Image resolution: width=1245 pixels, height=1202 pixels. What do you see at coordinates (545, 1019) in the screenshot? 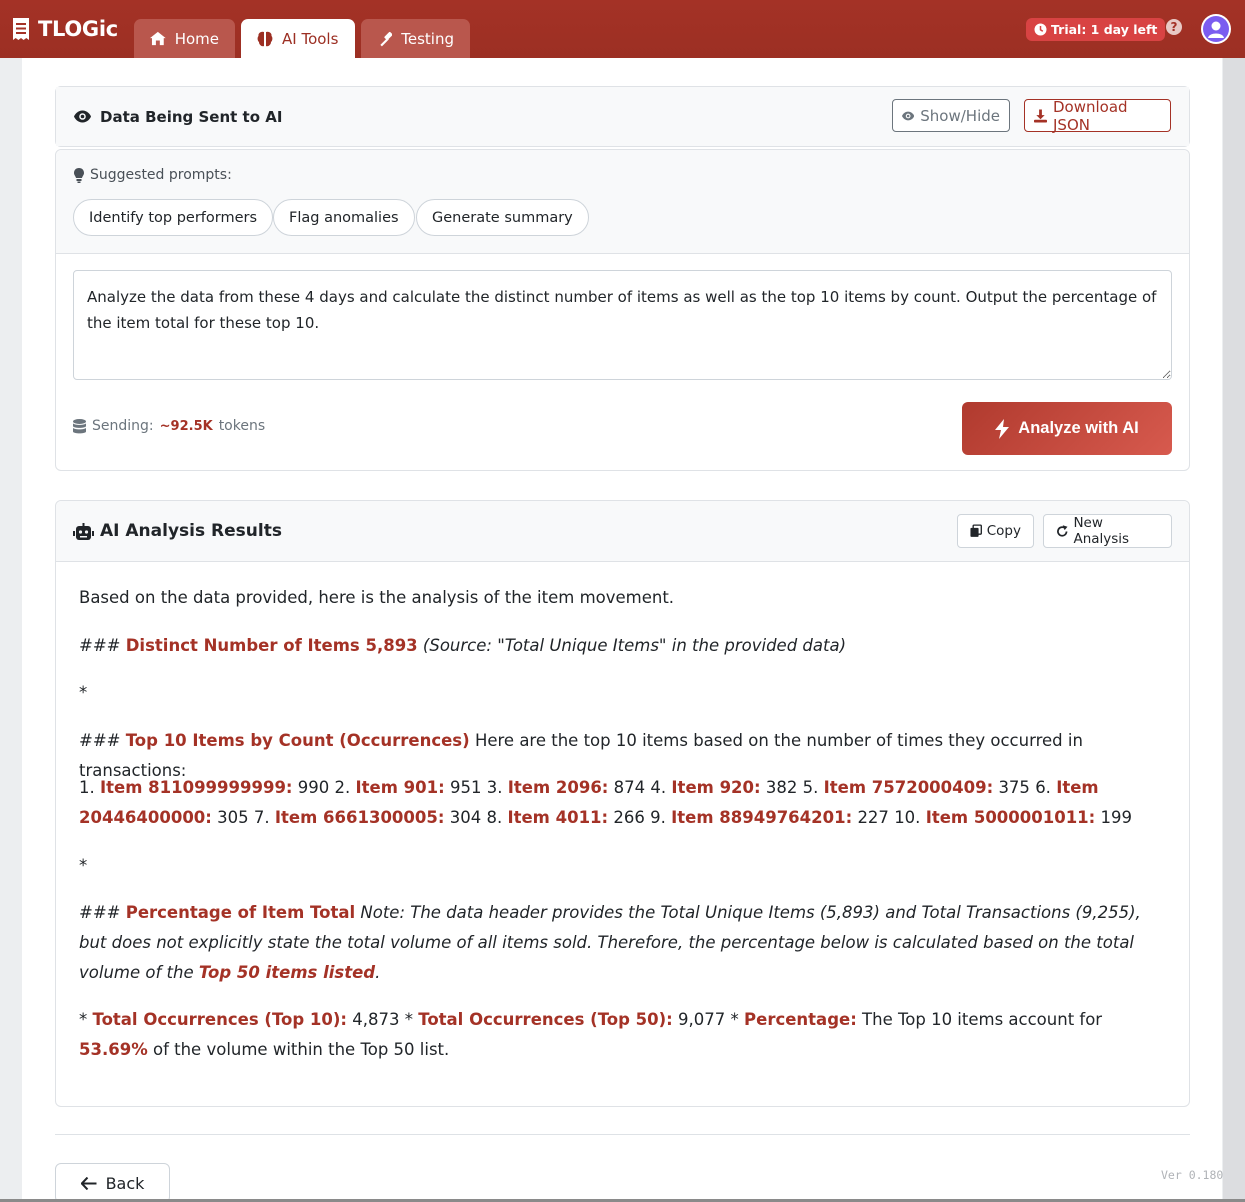
I see `top50-total-label: Total Occurrences (Top 50):` at bounding box center [545, 1019].